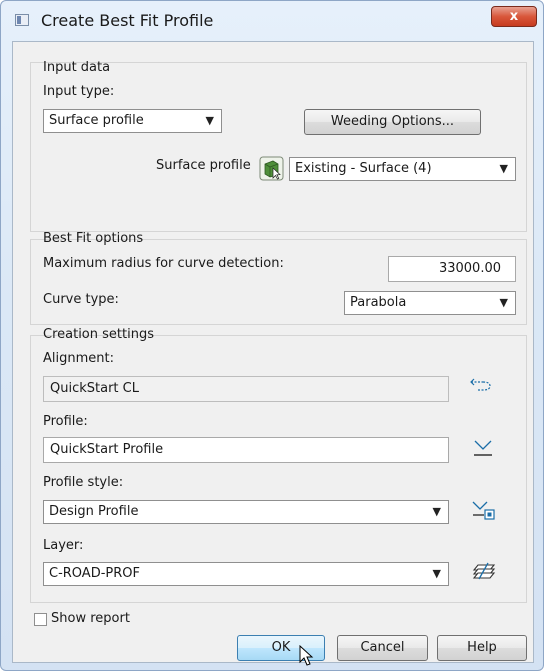  Describe the element at coordinates (83, 482) in the screenshot. I see `profile-style-label: Profile style:` at that location.